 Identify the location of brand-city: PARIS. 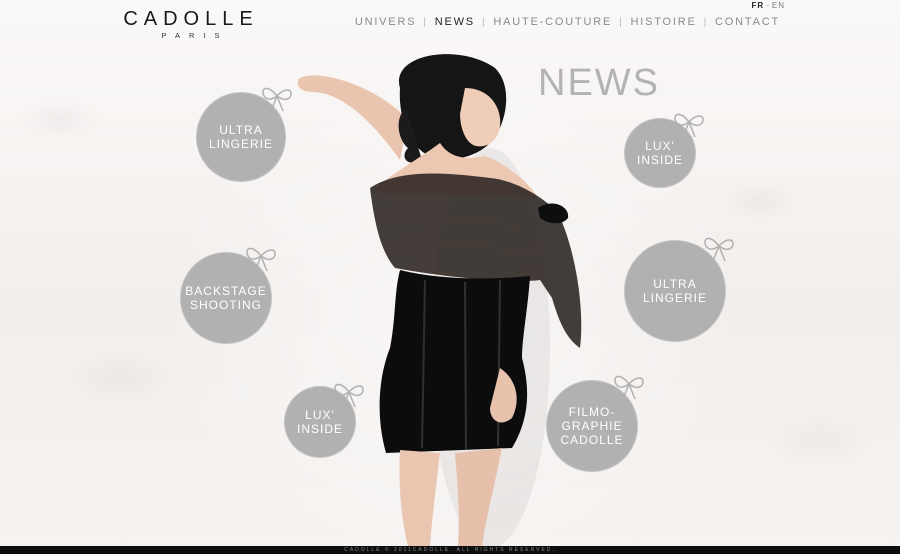
(195, 35).